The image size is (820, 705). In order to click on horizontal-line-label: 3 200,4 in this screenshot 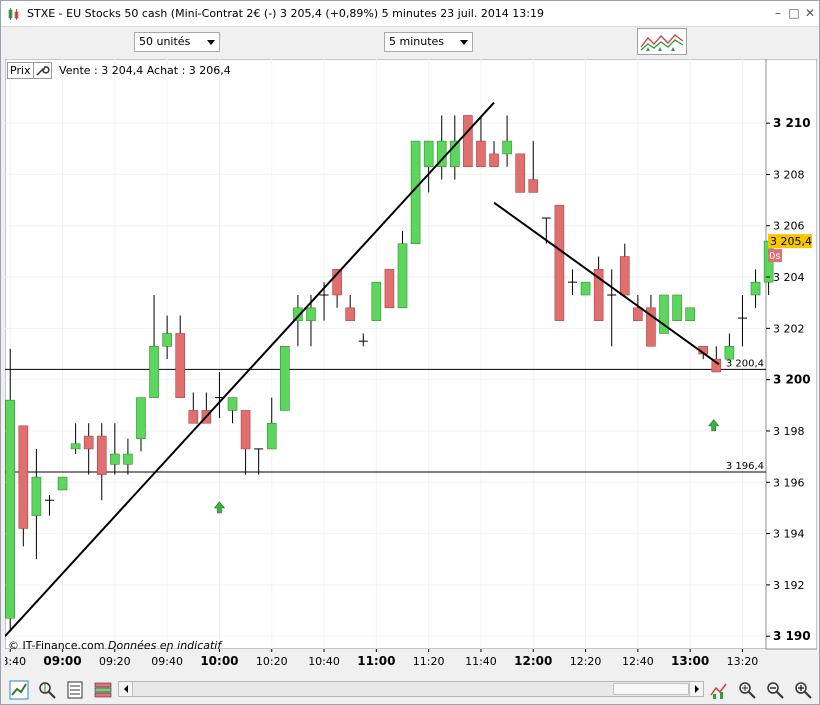, I will do `click(745, 363)`.